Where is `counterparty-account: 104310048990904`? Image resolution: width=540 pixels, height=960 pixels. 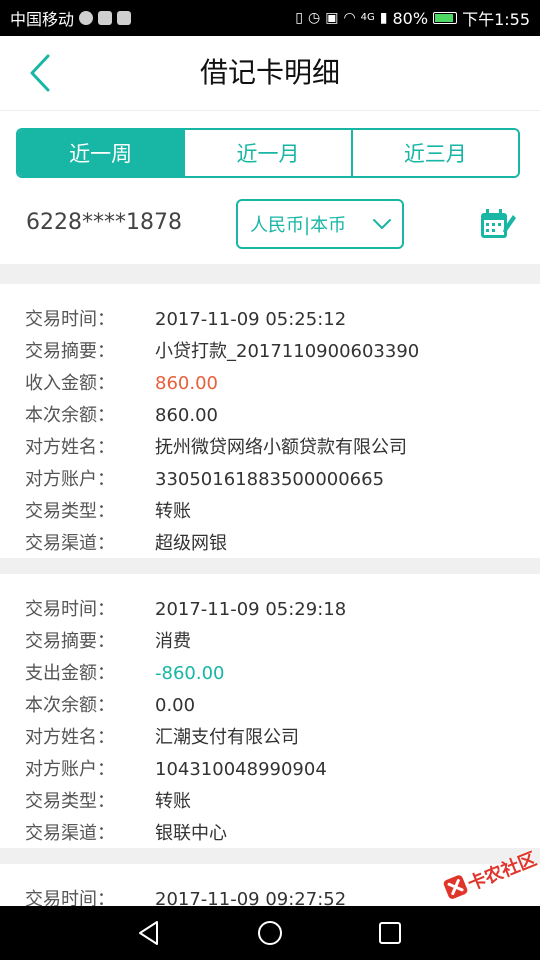 counterparty-account: 104310048990904 is located at coordinates (241, 769).